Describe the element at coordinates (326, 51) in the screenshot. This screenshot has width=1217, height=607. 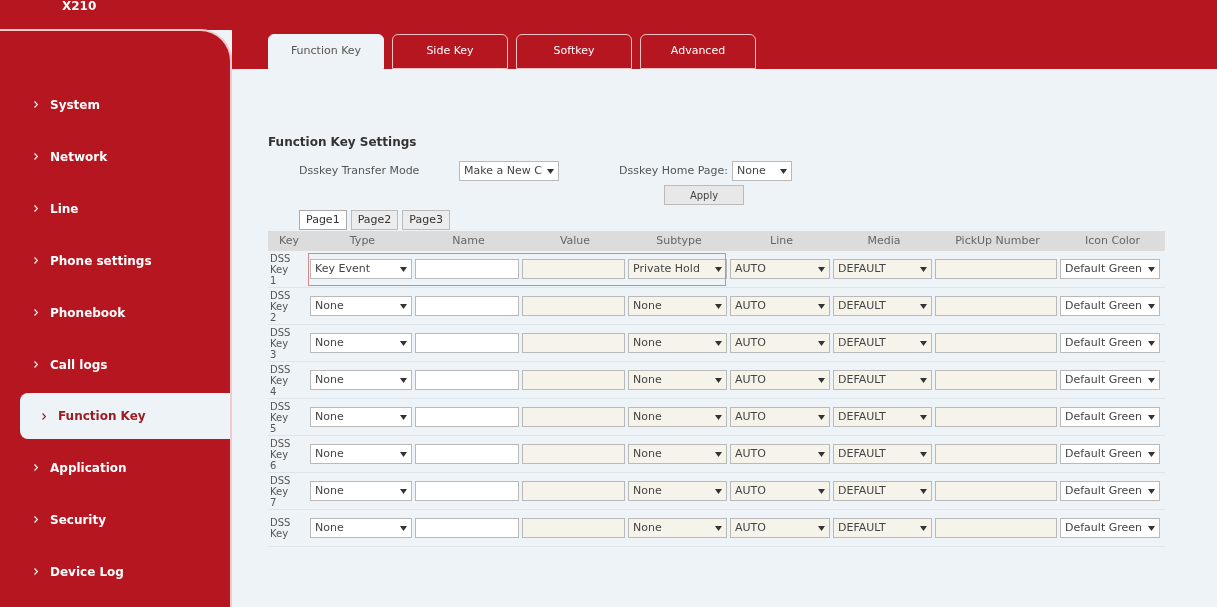
I see `tab: Function Key` at that location.